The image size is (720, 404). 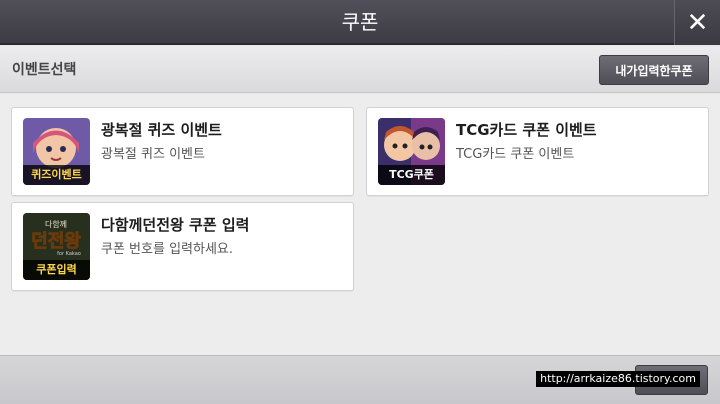 I want to click on title-bar: 쿠폰 ✕, so click(x=360, y=22).